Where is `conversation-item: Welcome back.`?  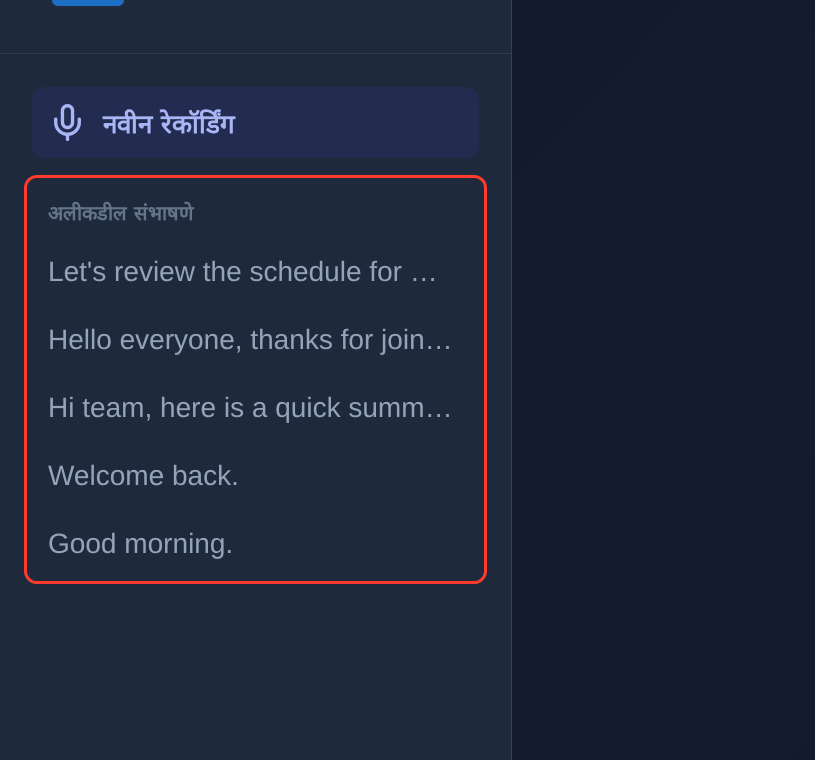 conversation-item: Welcome back. is located at coordinates (255, 476).